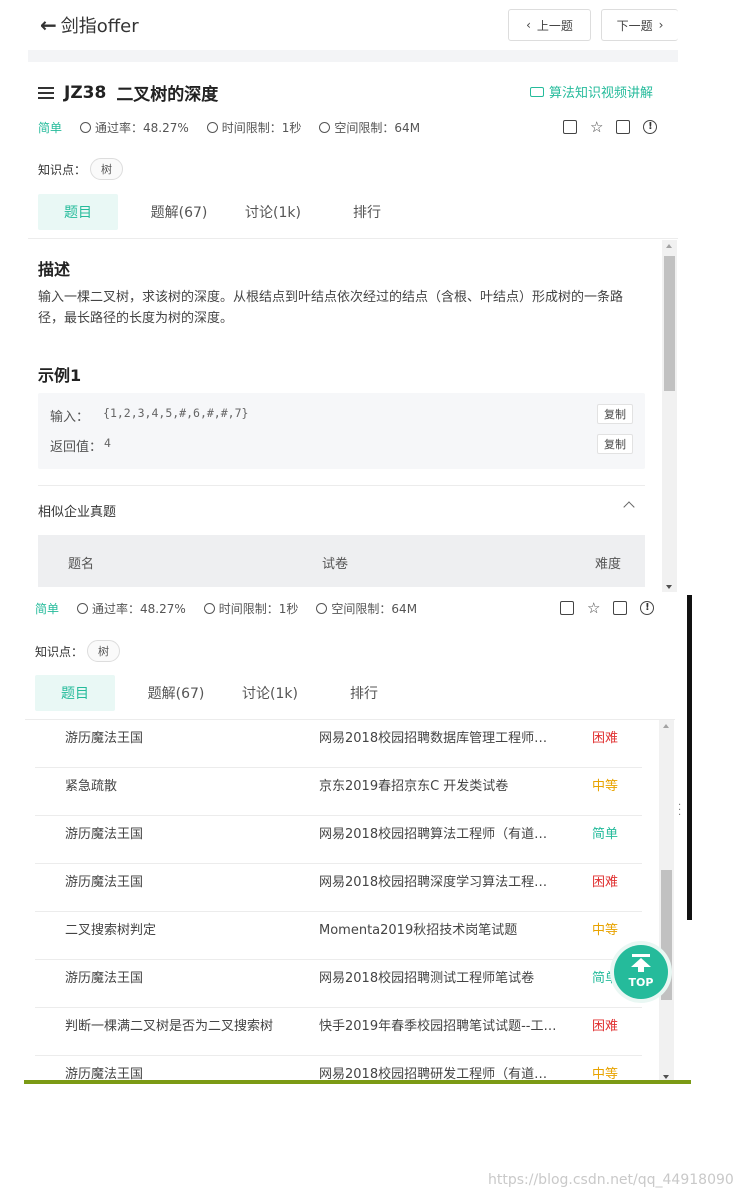 The height and width of the screenshot is (1200, 740). Describe the element at coordinates (341, 485) in the screenshot. I see `similar-divider` at that location.